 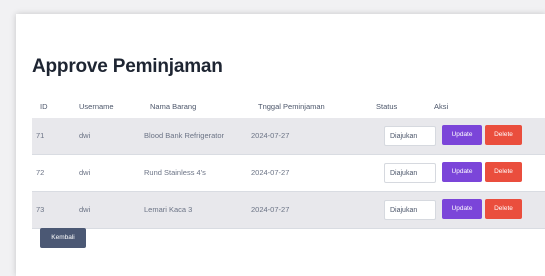 I want to click on header-nama-barang: Nama Barang, so click(x=173, y=106).